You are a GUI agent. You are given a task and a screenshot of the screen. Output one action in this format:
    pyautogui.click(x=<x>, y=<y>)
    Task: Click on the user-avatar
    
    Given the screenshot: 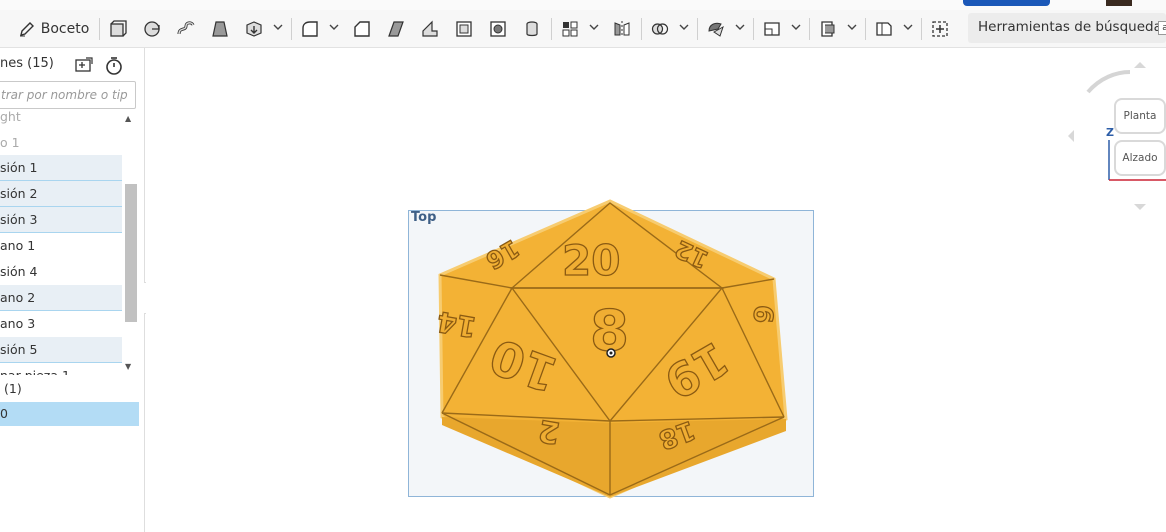 What is the action you would take?
    pyautogui.click(x=1119, y=3)
    